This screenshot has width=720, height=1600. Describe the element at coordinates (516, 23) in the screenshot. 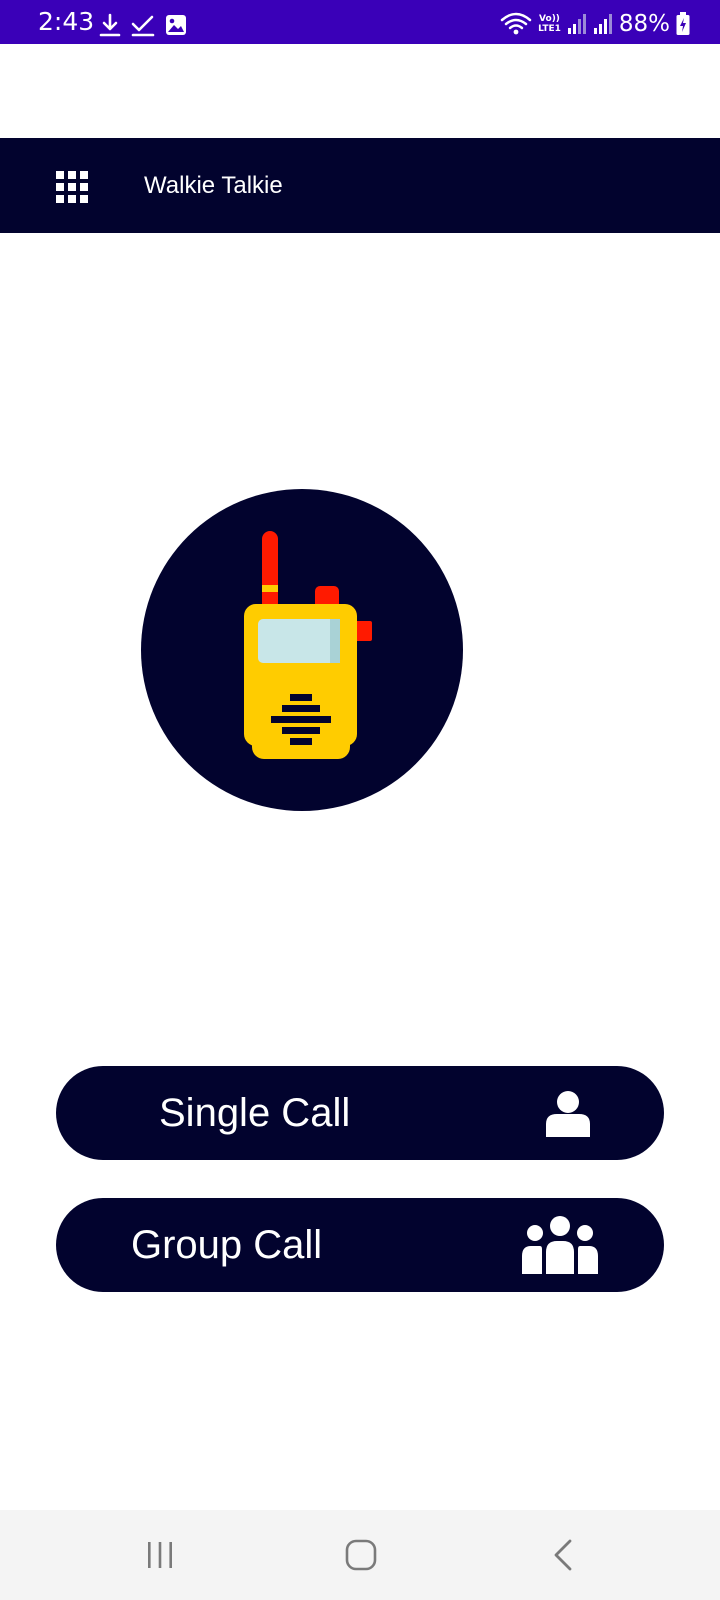

I see `wifi-icon` at that location.